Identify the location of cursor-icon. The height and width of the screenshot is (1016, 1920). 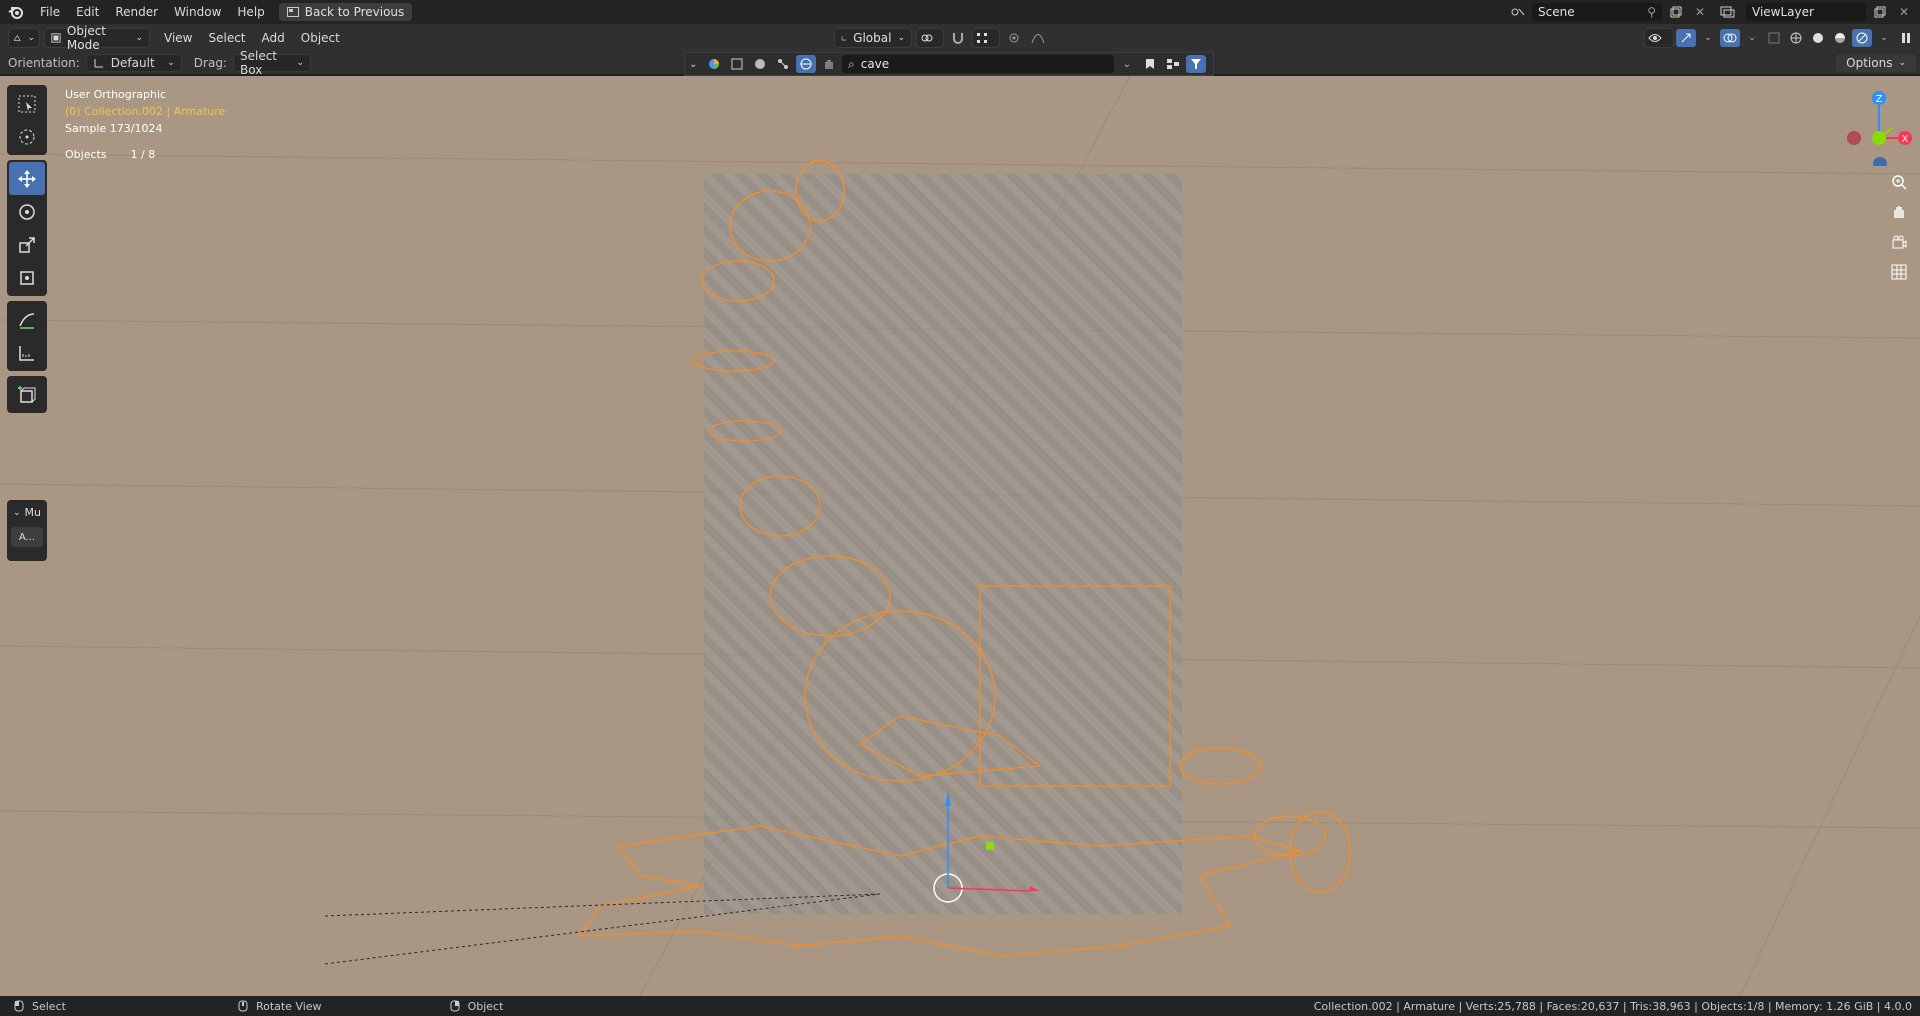
(27, 136).